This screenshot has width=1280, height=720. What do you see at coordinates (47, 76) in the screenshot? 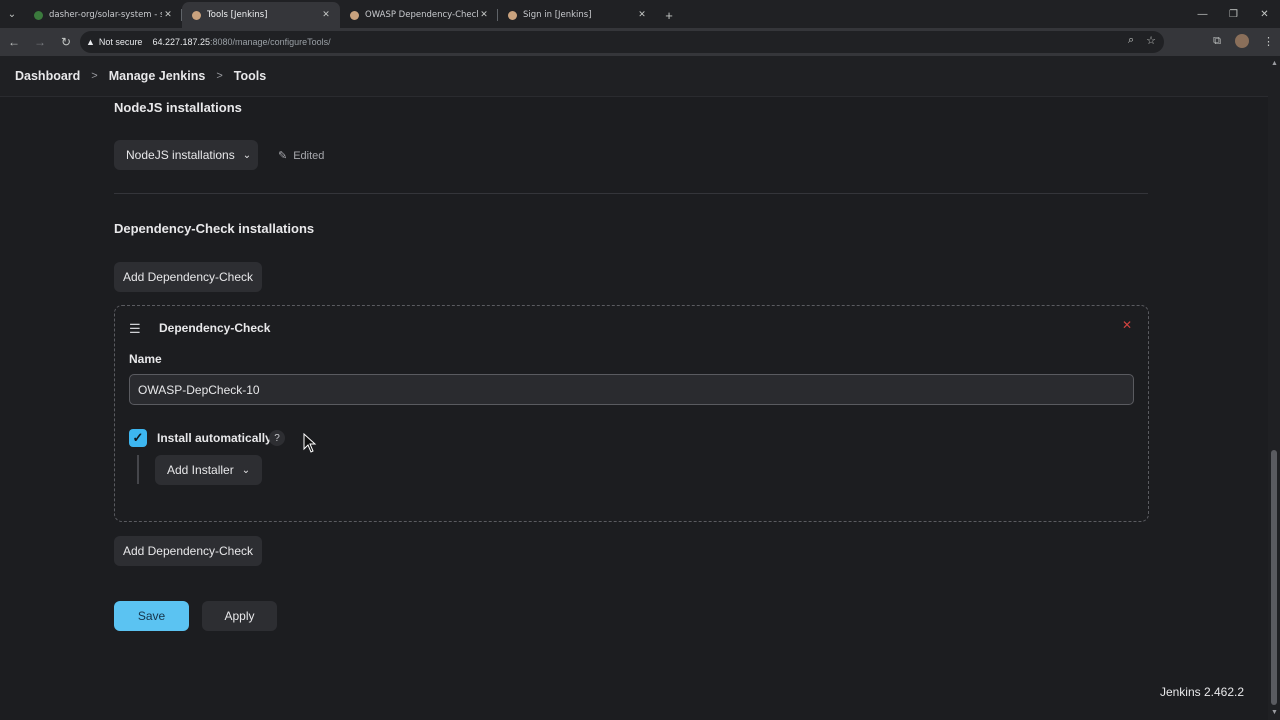
I see `breadcrumb-dashboard: Dashboard` at bounding box center [47, 76].